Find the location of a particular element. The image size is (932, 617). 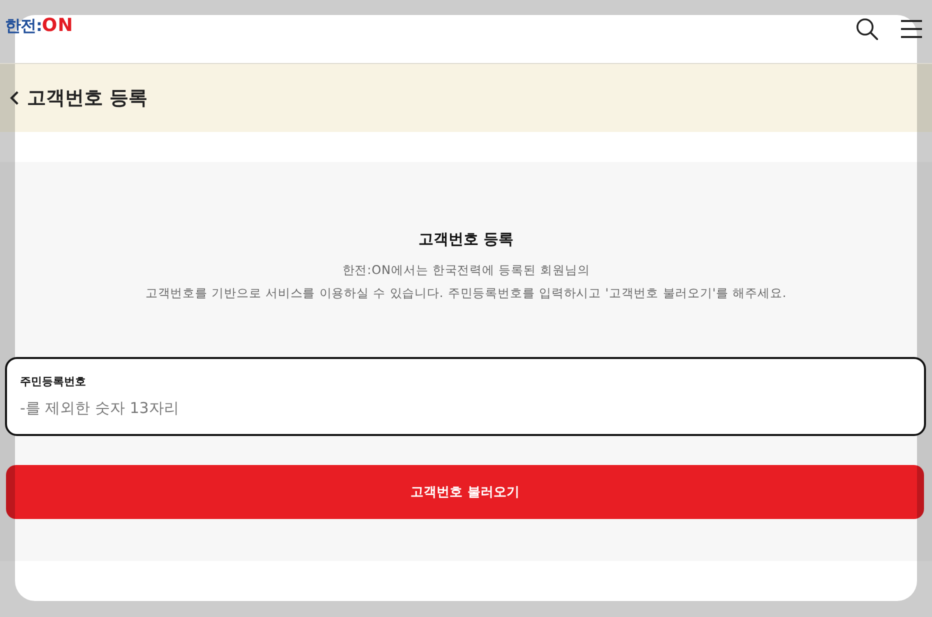

id-number-input: -를 제외한 숫자 13자리 is located at coordinates (465, 408).